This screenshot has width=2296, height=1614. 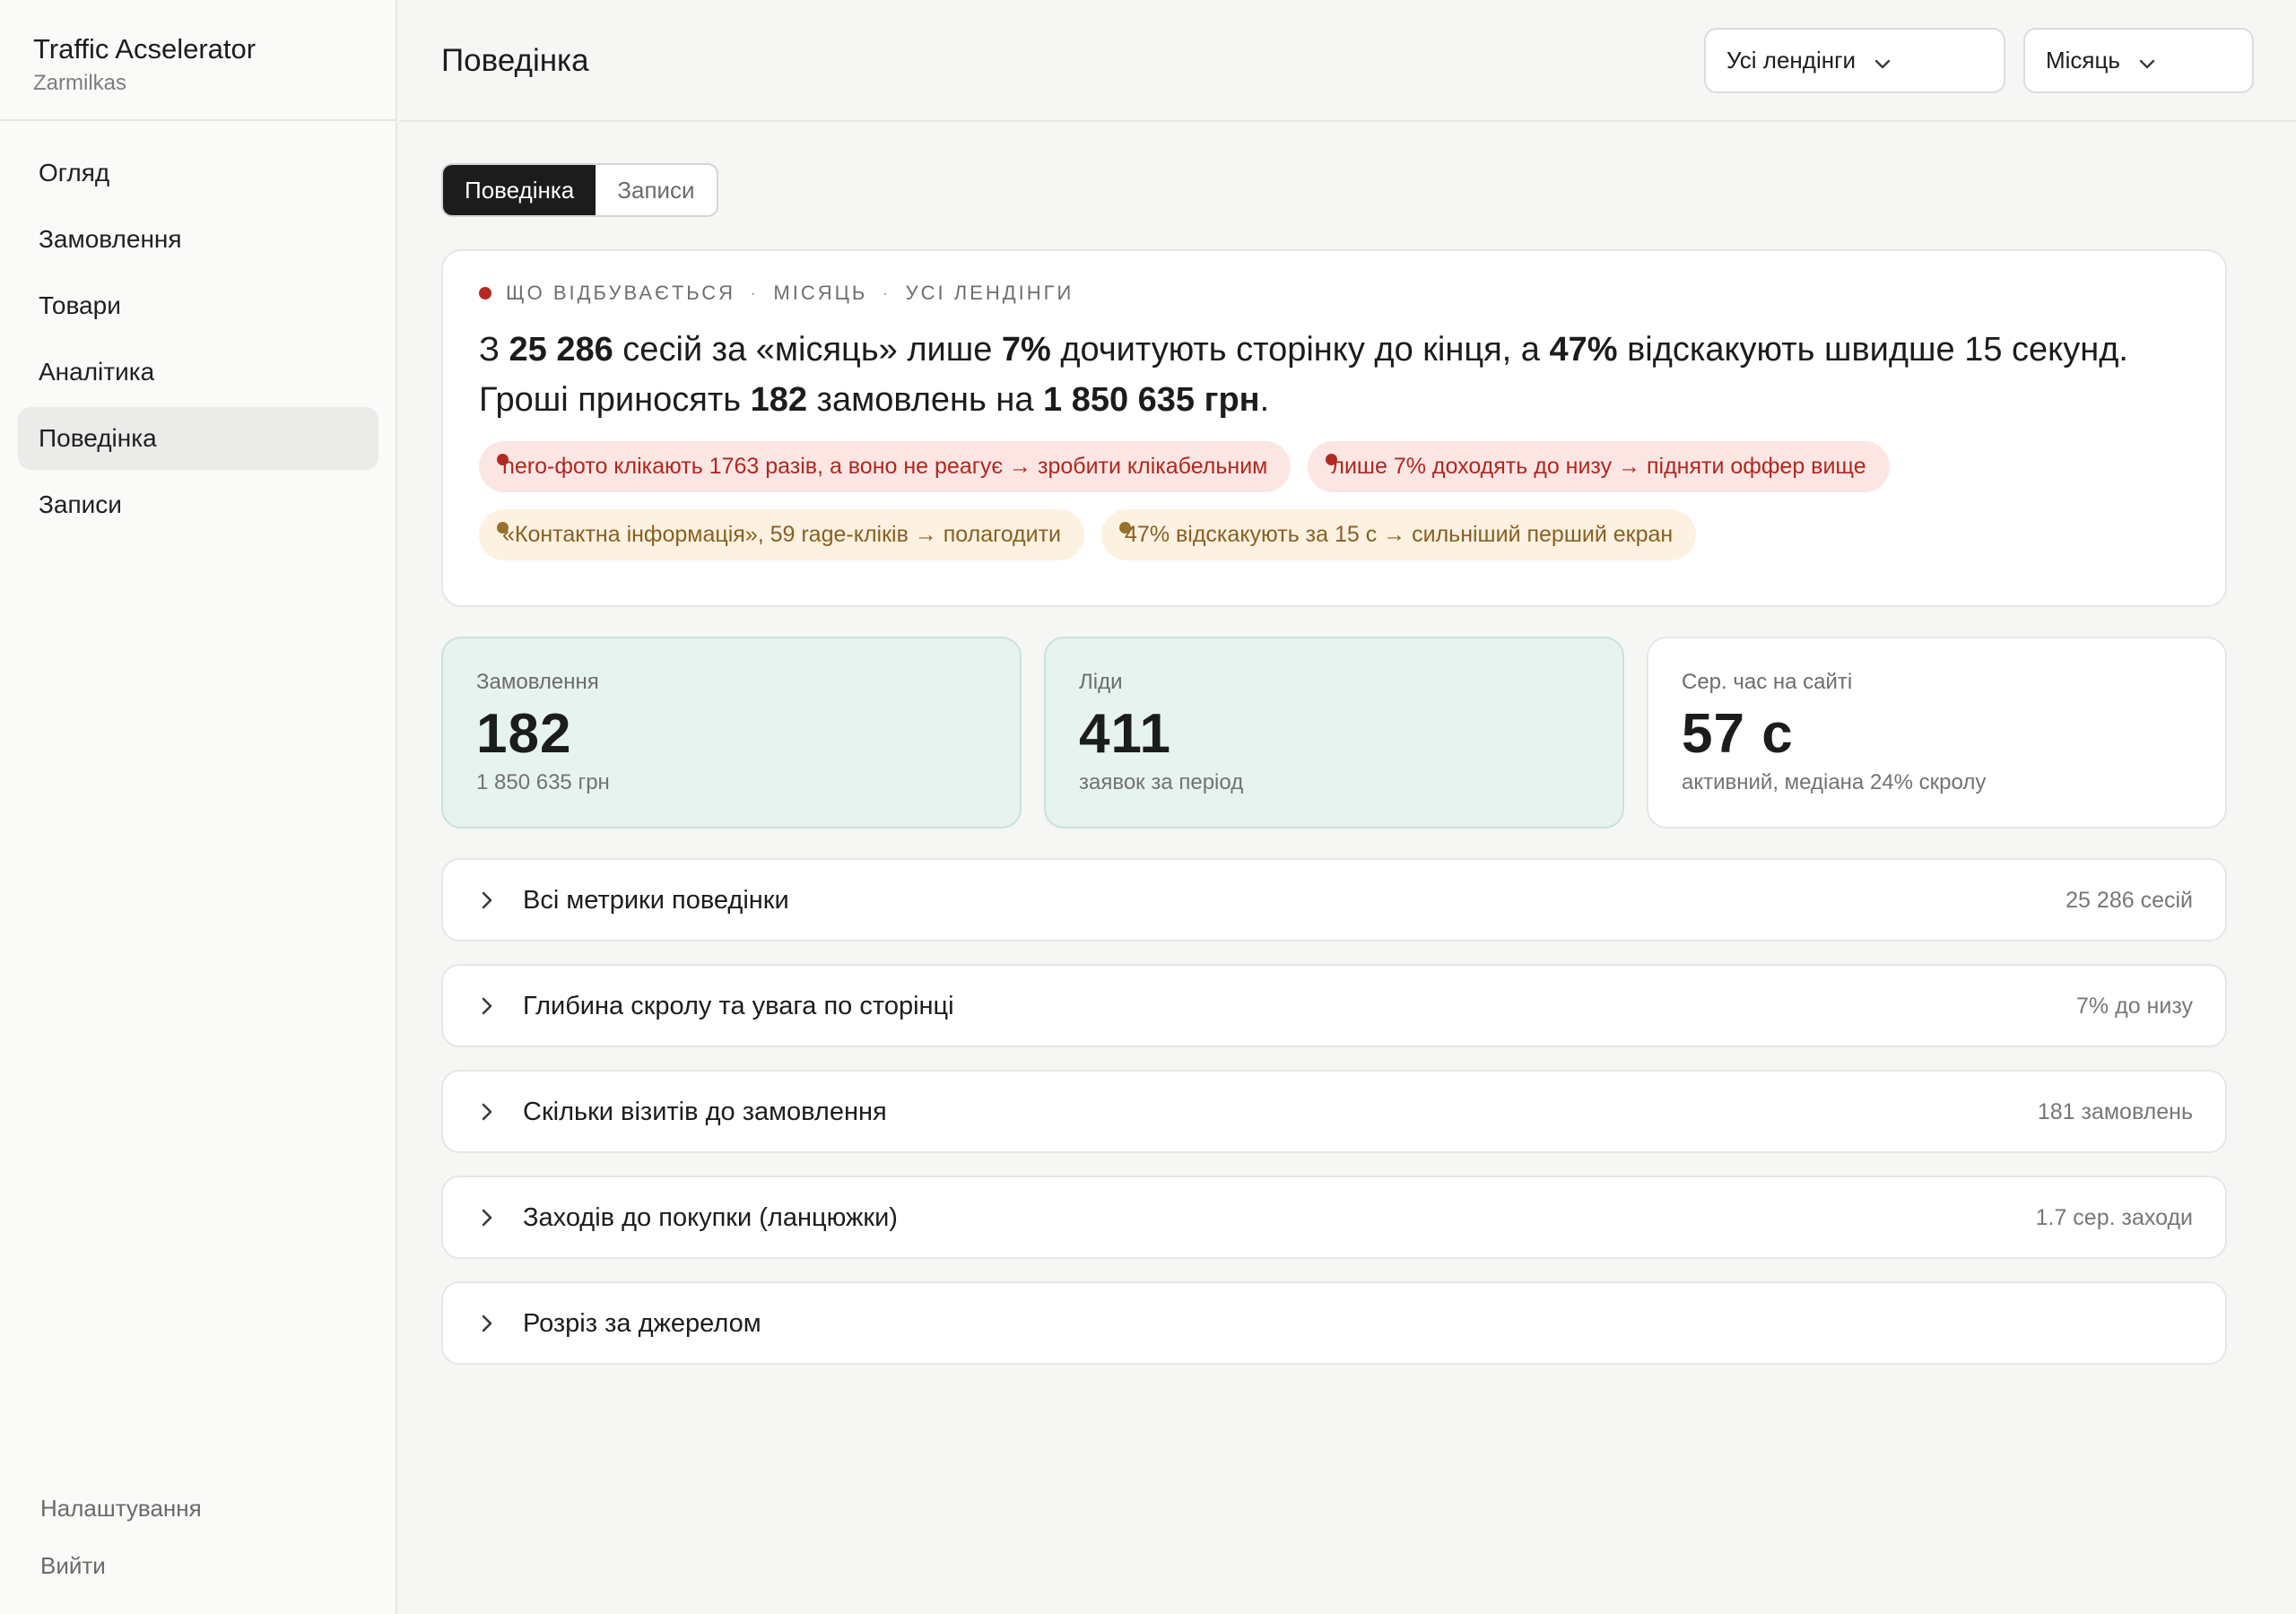 What do you see at coordinates (778, 400) in the screenshot?
I see `orders-count: 182` at bounding box center [778, 400].